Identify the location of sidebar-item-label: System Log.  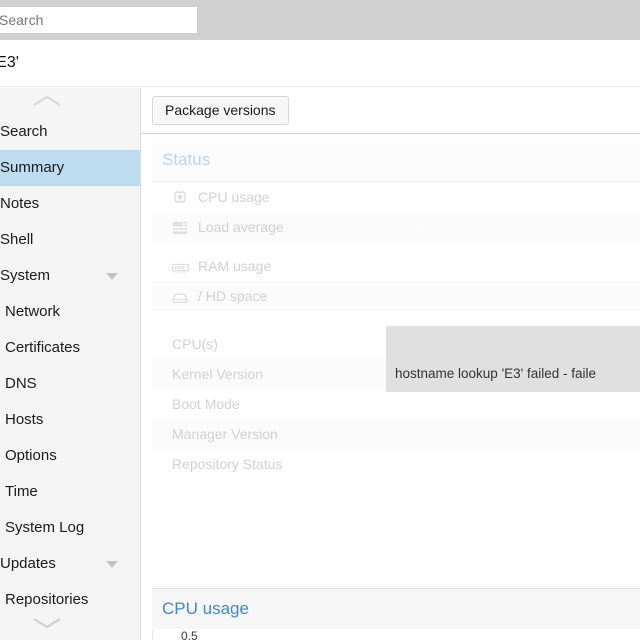
(45, 527).